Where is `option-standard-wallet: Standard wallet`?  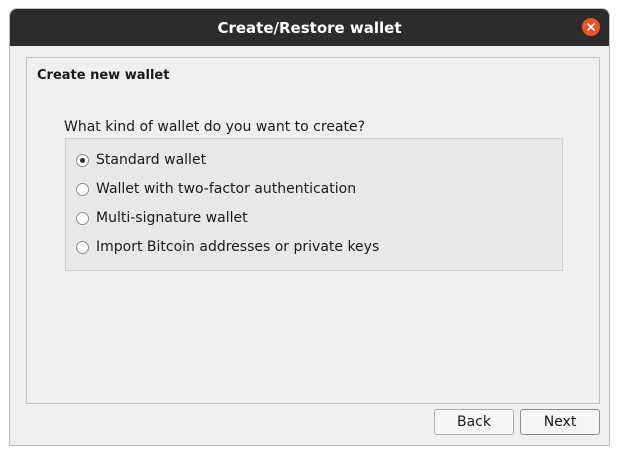 option-standard-wallet: Standard wallet is located at coordinates (141, 160).